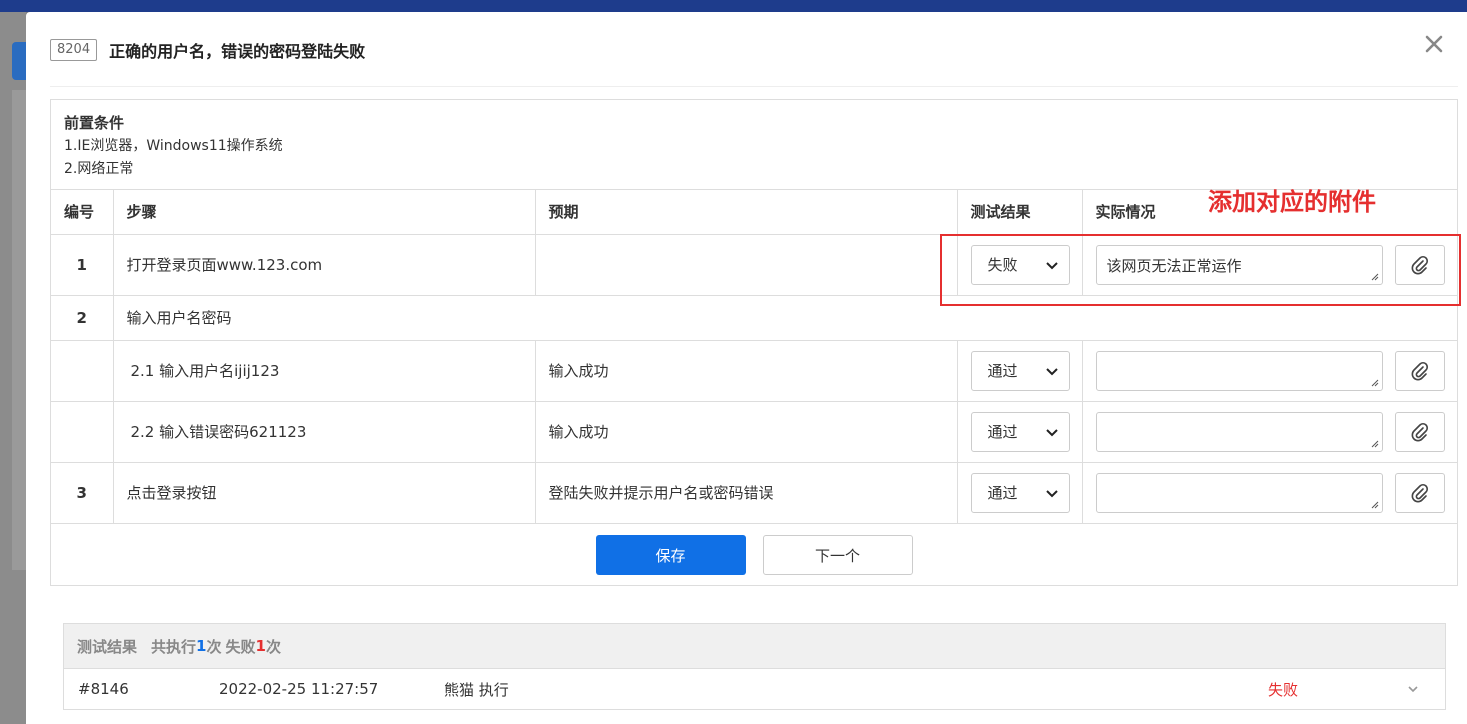  Describe the element at coordinates (754, 646) in the screenshot. I see `results-header: 测试结果 共执行 1 次 失败 1 次` at that location.